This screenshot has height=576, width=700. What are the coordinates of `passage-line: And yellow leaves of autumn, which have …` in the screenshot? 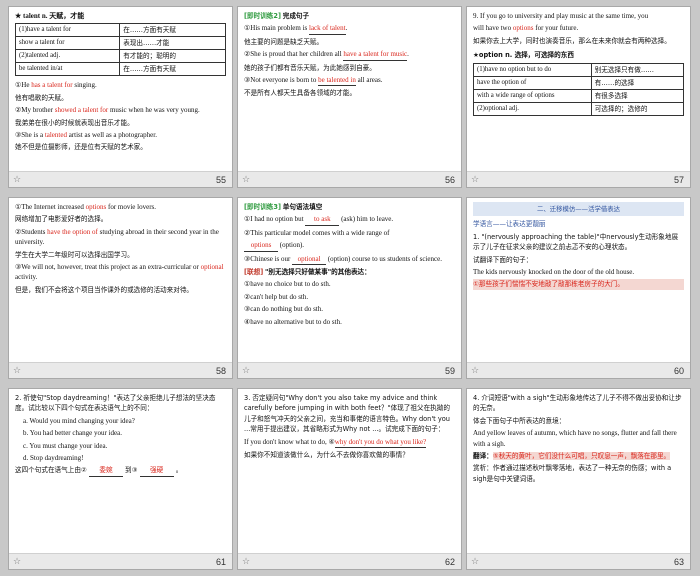 It's located at (575, 438).